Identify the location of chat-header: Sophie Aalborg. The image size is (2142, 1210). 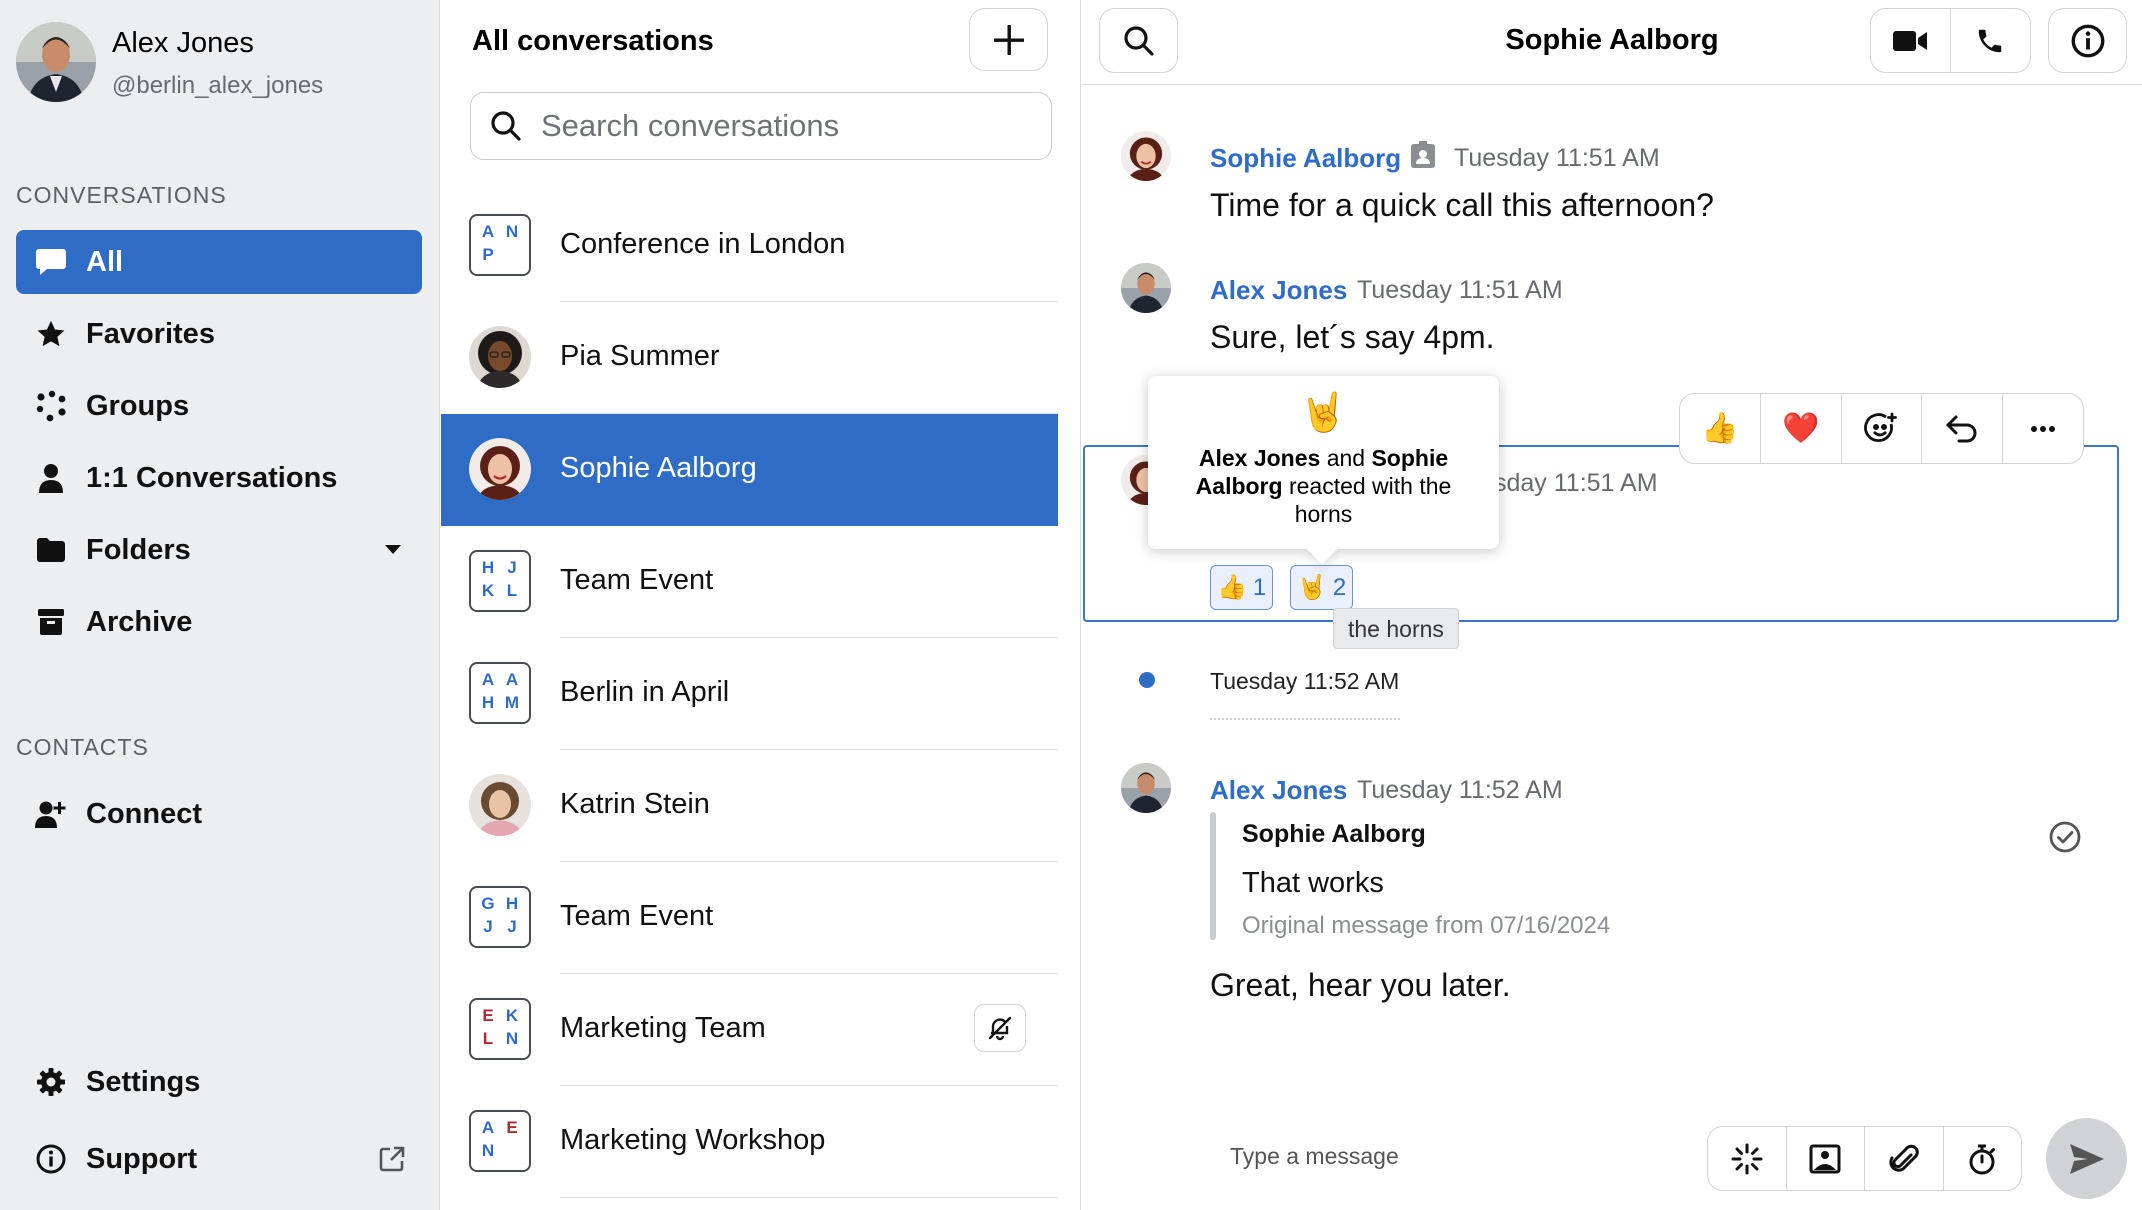
(1612, 42).